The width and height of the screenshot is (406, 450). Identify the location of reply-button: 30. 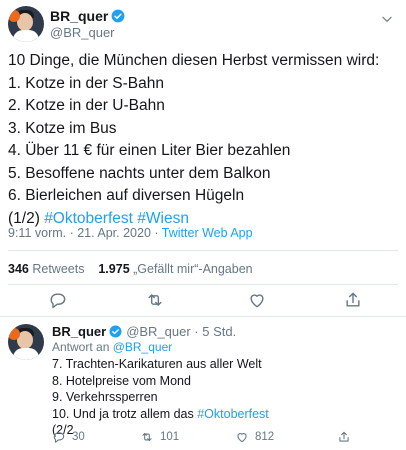
(68, 437).